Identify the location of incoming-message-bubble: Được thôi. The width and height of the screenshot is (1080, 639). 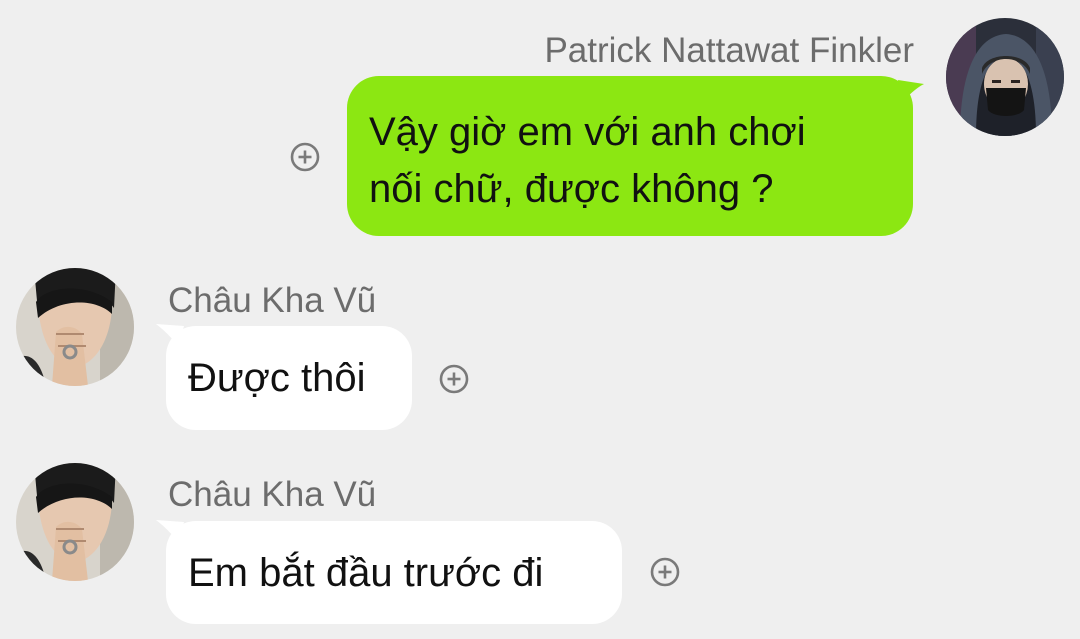
(289, 378).